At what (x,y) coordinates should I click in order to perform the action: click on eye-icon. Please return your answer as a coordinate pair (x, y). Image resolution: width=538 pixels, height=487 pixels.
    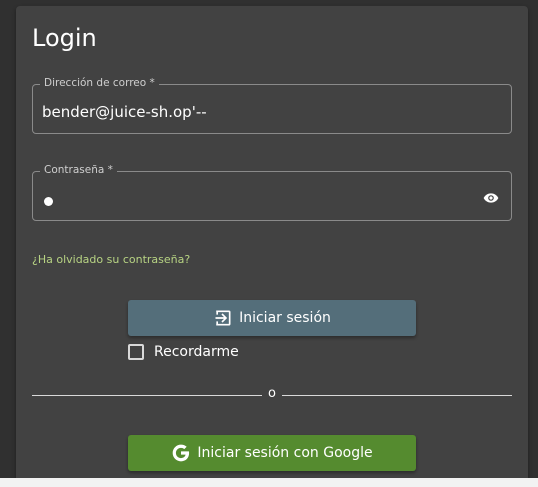
    Looking at the image, I should click on (491, 198).